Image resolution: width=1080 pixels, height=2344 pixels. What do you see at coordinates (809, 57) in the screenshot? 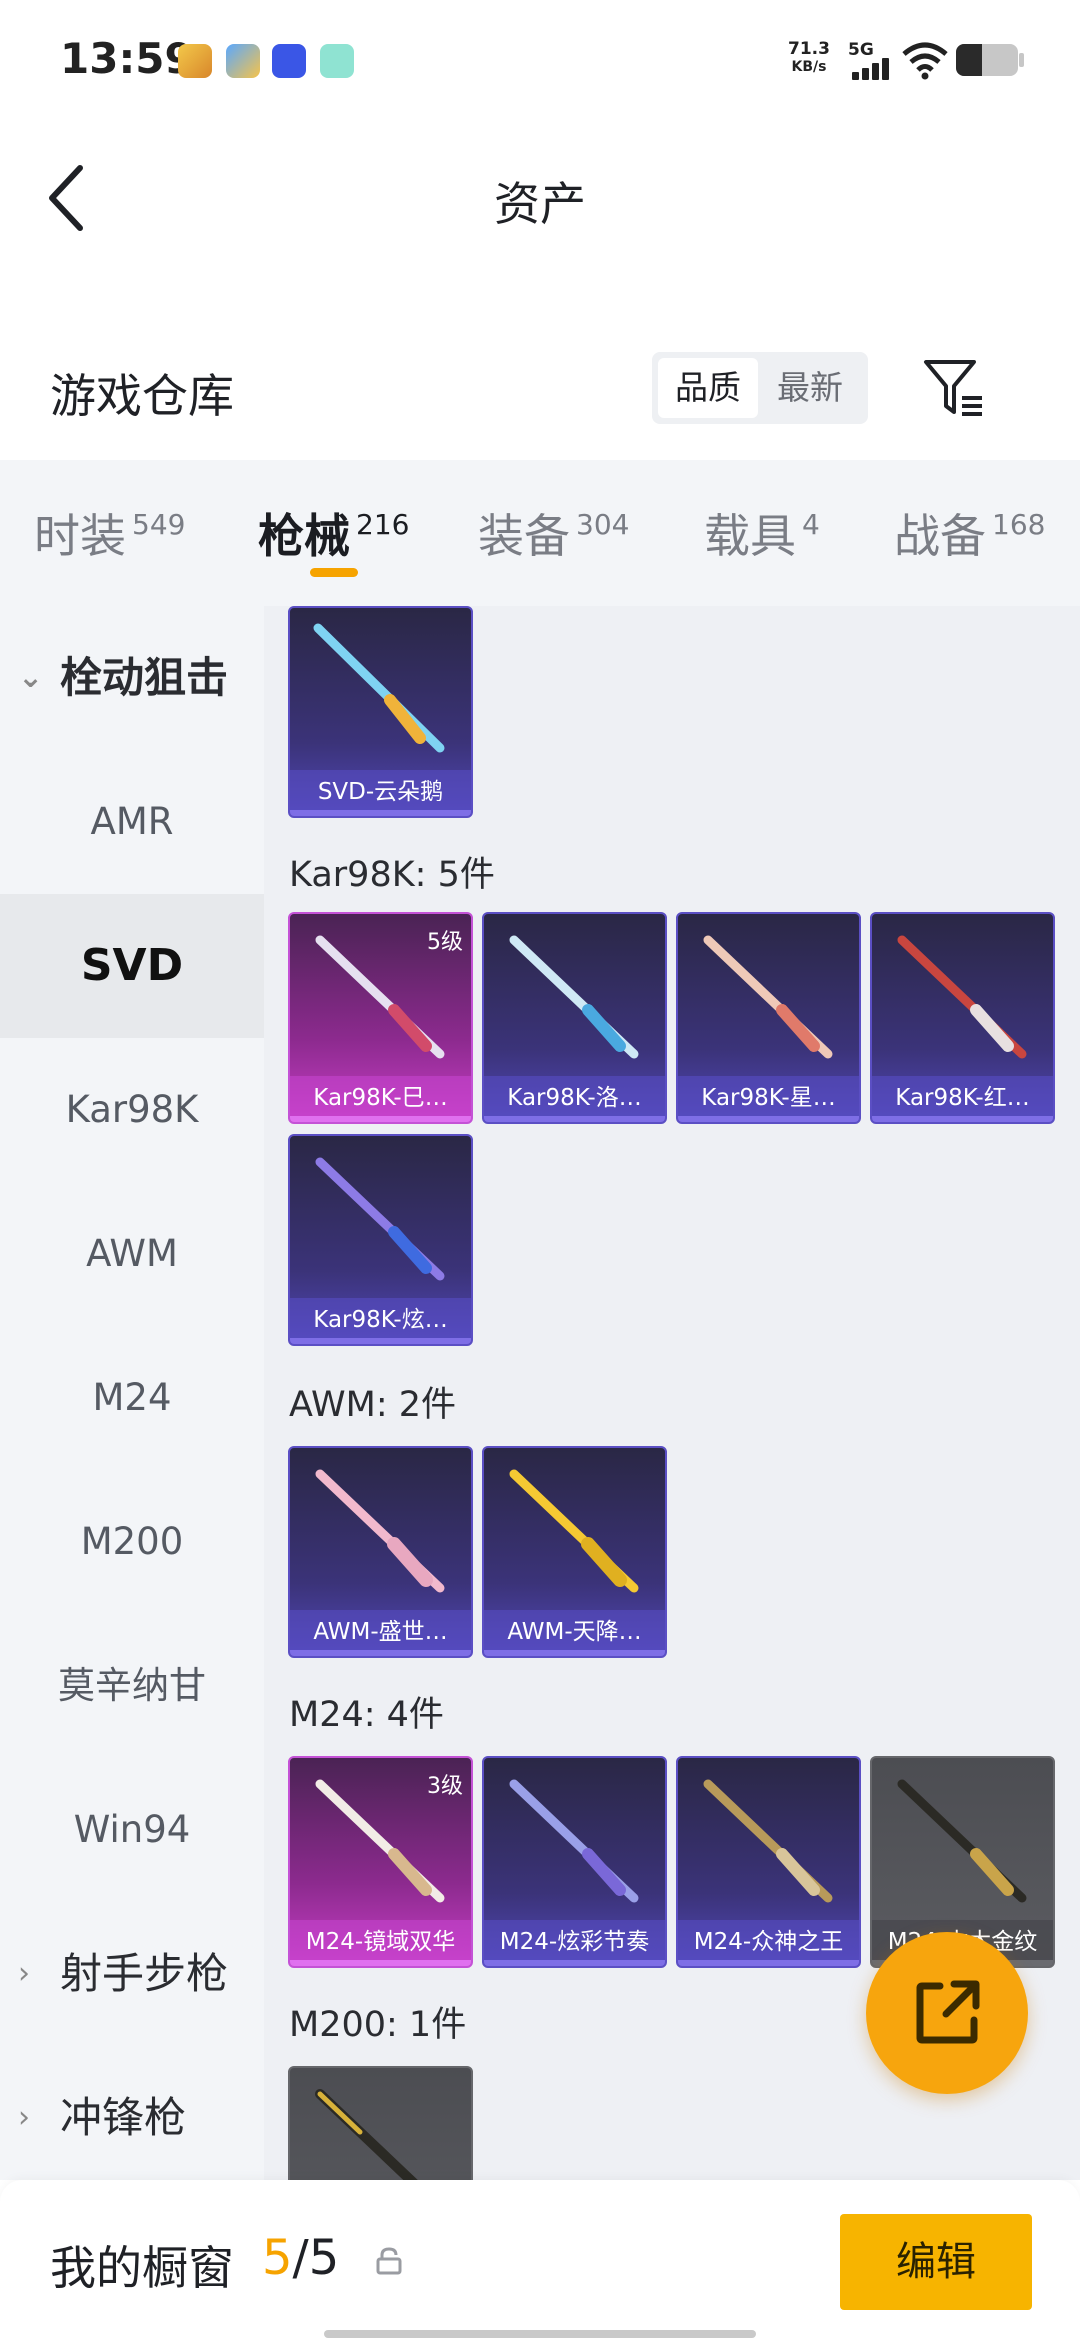
I see `net-speed: 71.3 KB/s` at bounding box center [809, 57].